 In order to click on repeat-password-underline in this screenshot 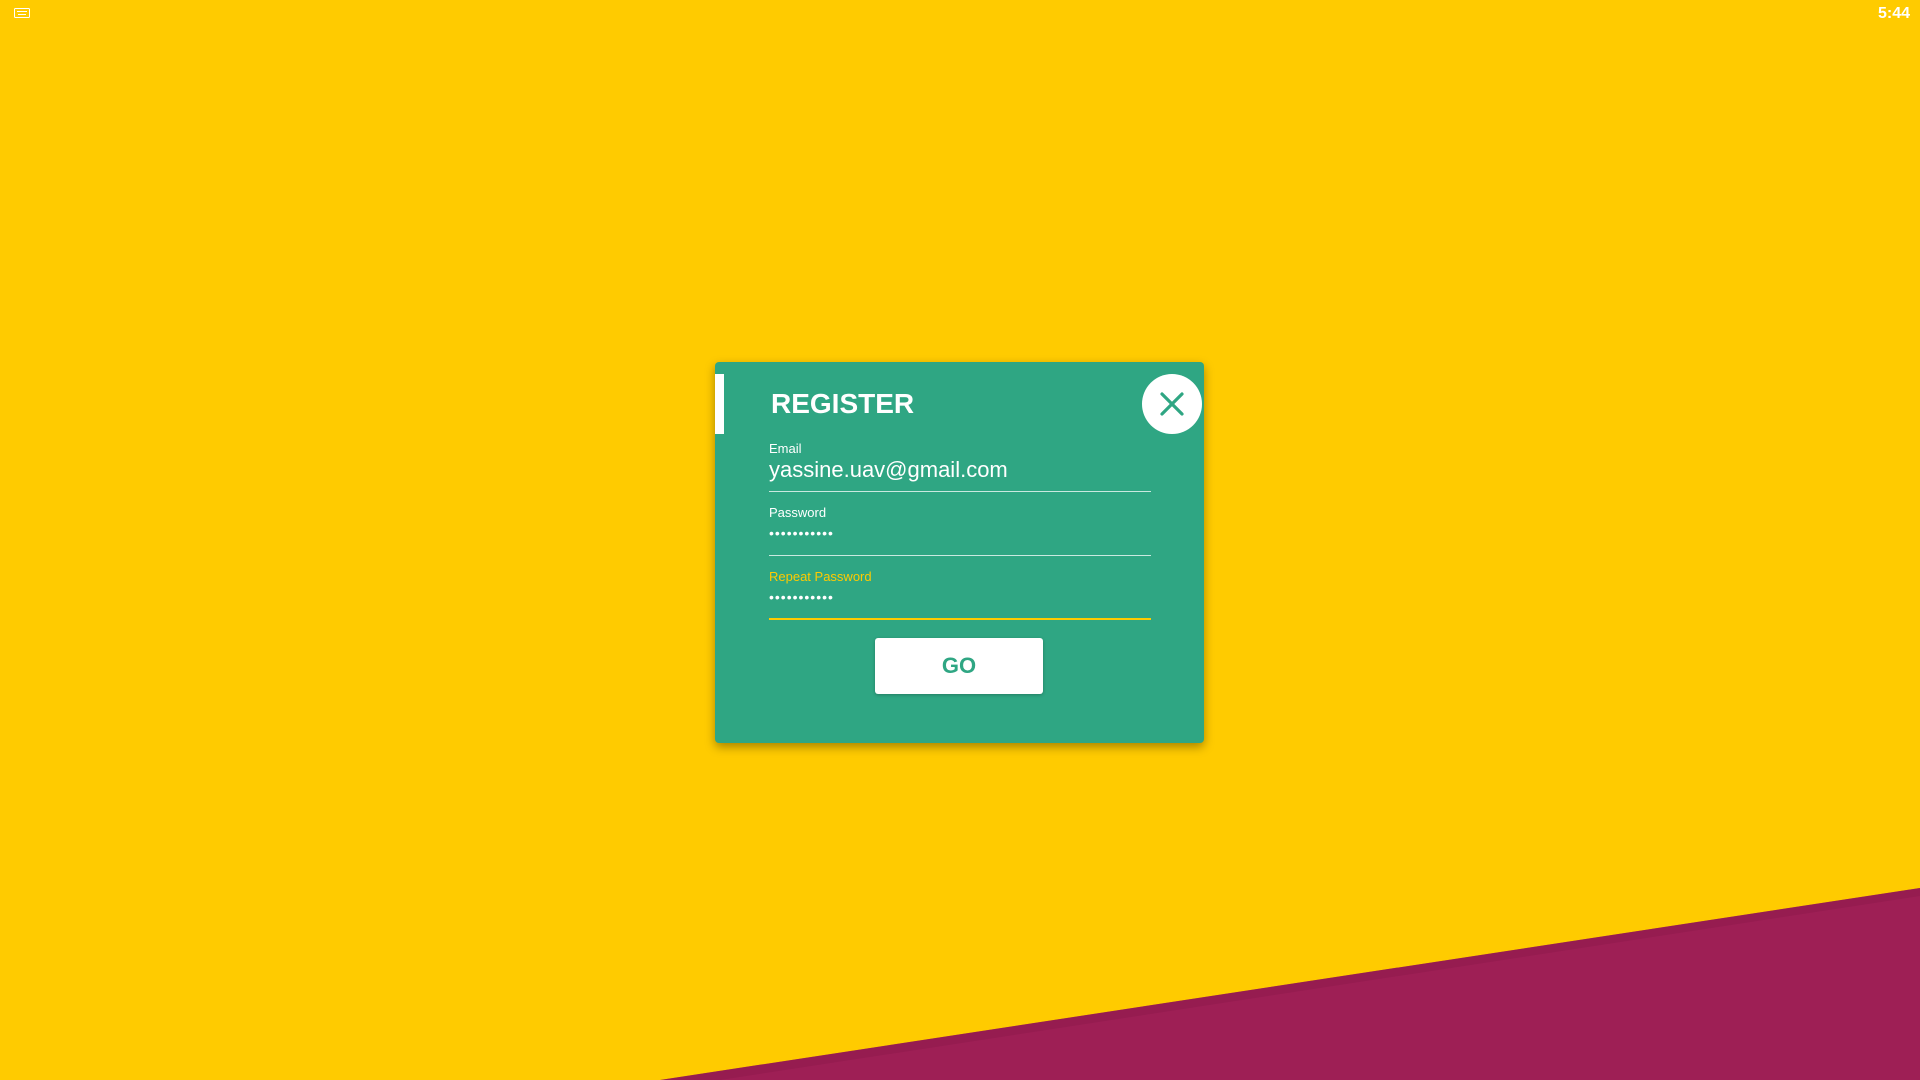, I will do `click(960, 619)`.